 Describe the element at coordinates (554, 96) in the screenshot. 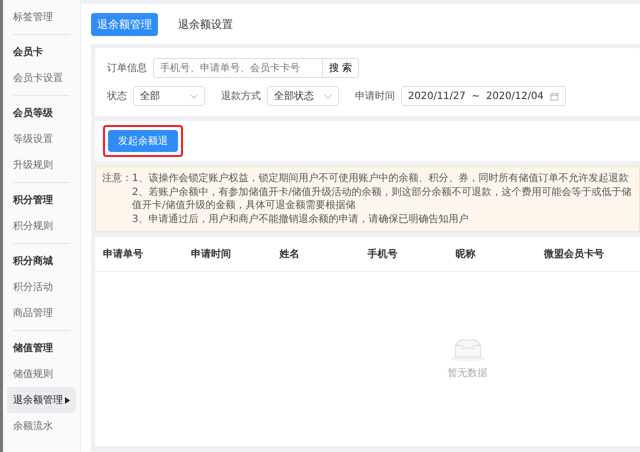

I see `calendar-icon` at that location.